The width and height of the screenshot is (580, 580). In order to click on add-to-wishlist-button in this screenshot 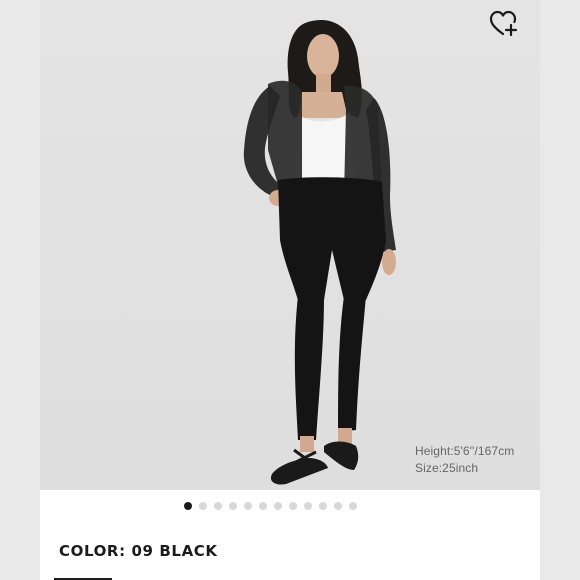, I will do `click(504, 26)`.